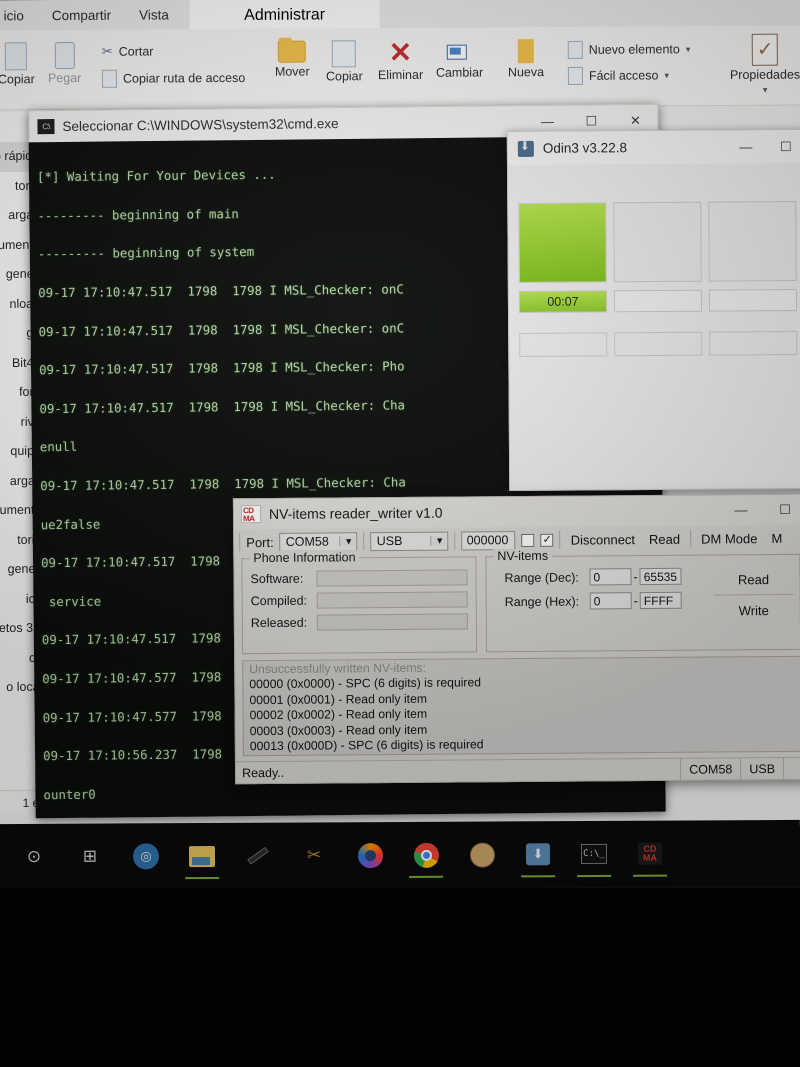 This screenshot has width=800, height=1067. I want to click on nv-title-text: NV-items reader_writer v1.0, so click(355, 513).